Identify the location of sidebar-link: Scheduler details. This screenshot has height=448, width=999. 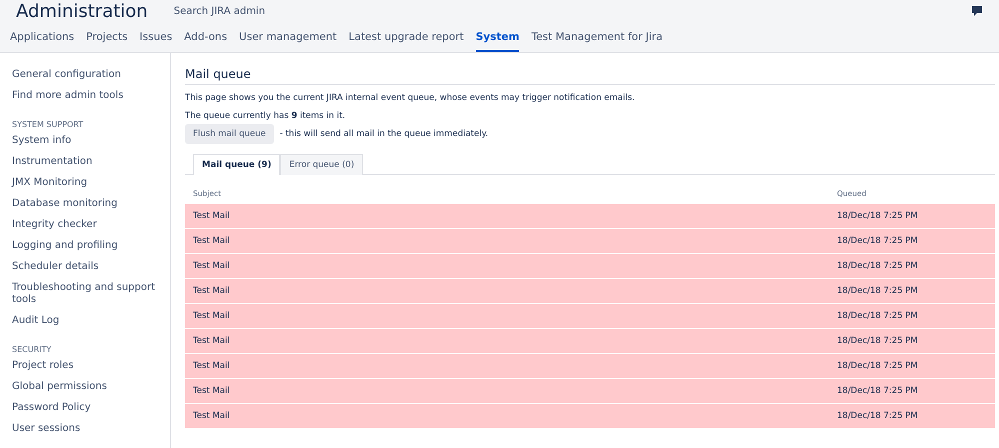
(91, 267).